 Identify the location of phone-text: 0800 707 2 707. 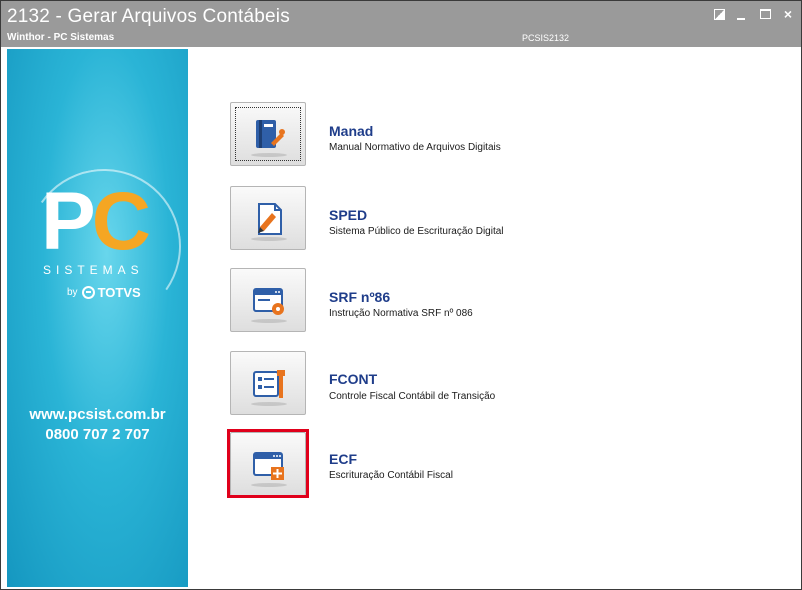
(97, 434).